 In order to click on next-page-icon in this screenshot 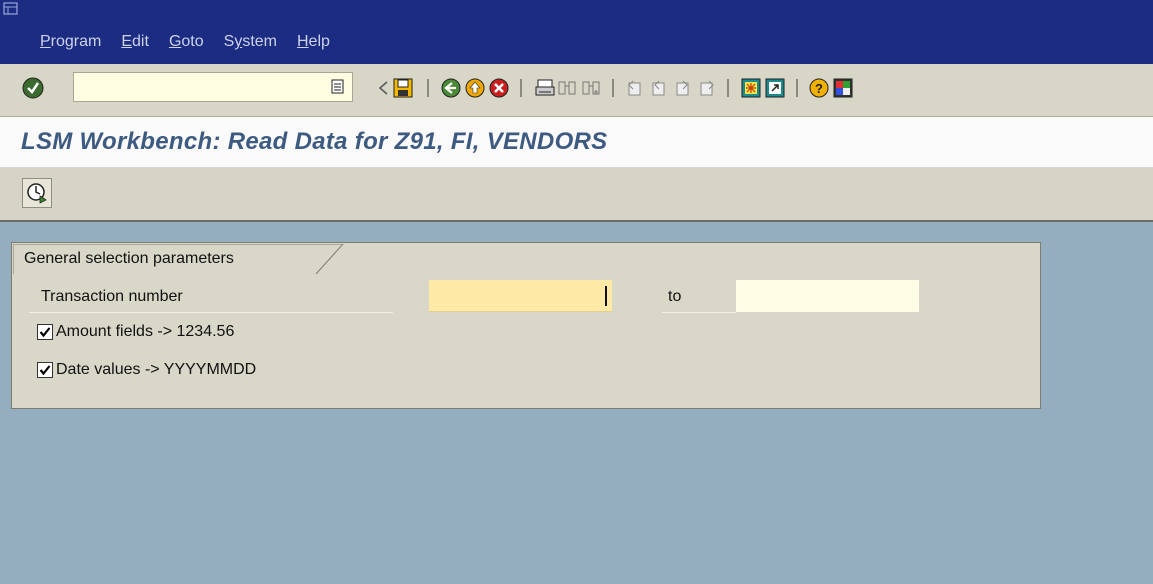, I will do `click(683, 88)`.